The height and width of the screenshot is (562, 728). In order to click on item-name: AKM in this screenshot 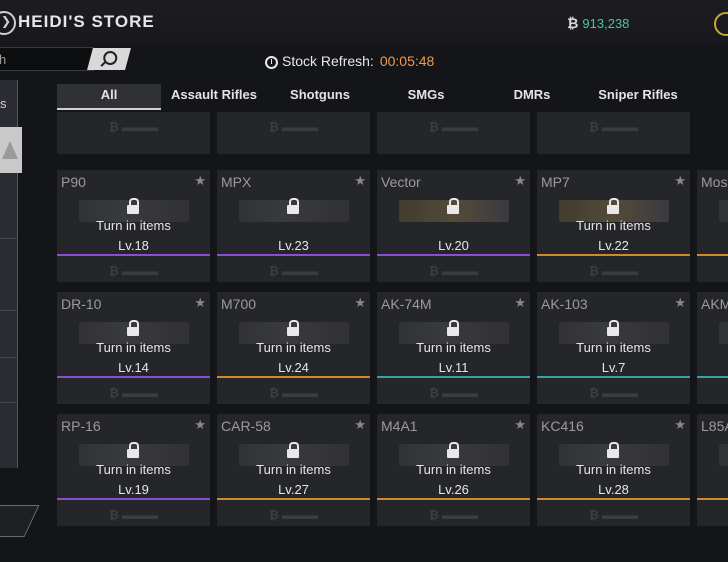, I will do `click(714, 304)`.